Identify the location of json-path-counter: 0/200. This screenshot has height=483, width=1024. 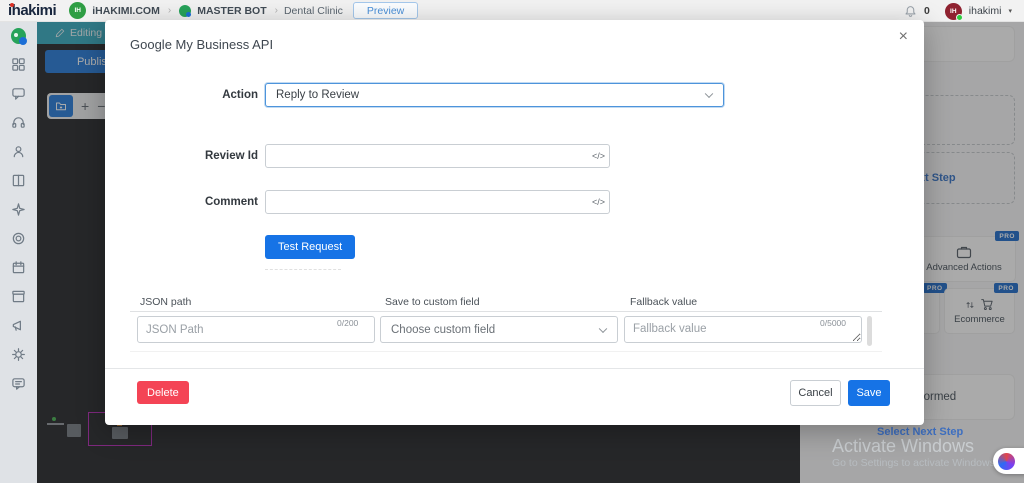
(348, 323).